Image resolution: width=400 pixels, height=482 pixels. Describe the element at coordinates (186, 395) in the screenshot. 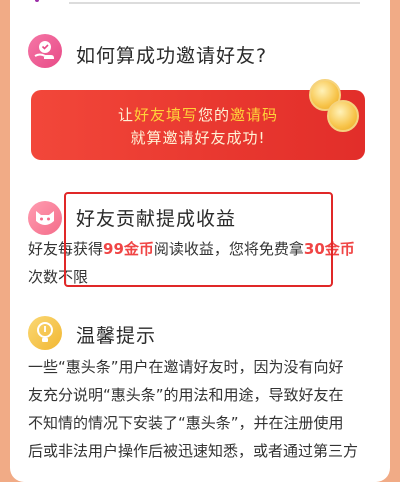

I see `tips-paragraph-line: 友充分说明“惠头条”的用法和用途，导致好友在` at that location.